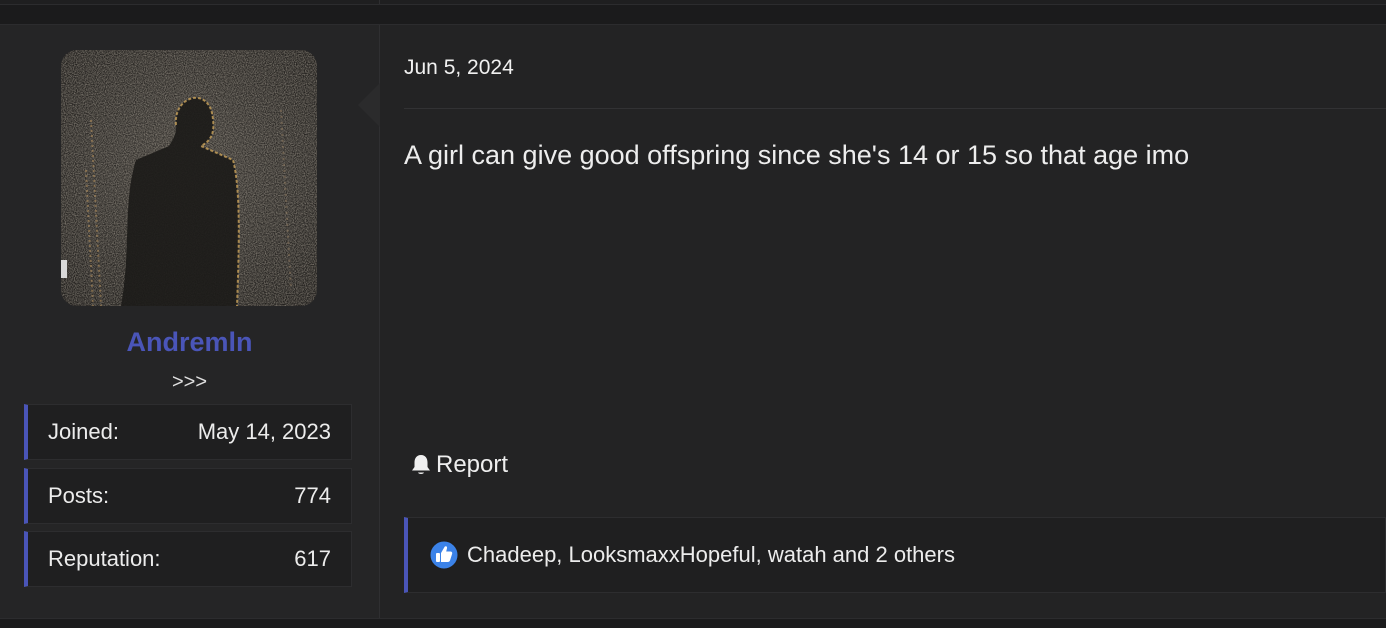 This screenshot has width=1386, height=628. What do you see at coordinates (312, 496) in the screenshot?
I see `stat-posts-value: 774` at bounding box center [312, 496].